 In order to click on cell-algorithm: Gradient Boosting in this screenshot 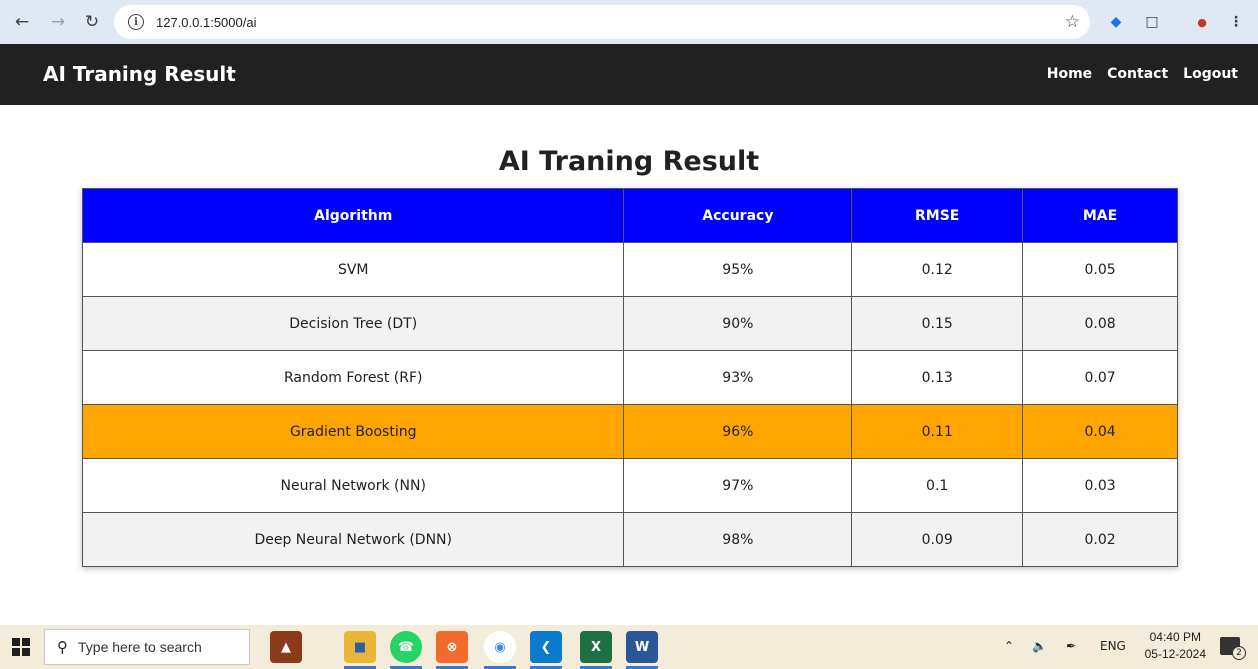, I will do `click(353, 431)`.